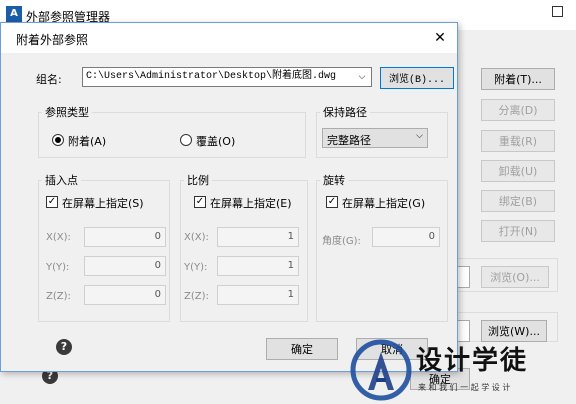  I want to click on ref-type-title: 参照类型, so click(67, 112).